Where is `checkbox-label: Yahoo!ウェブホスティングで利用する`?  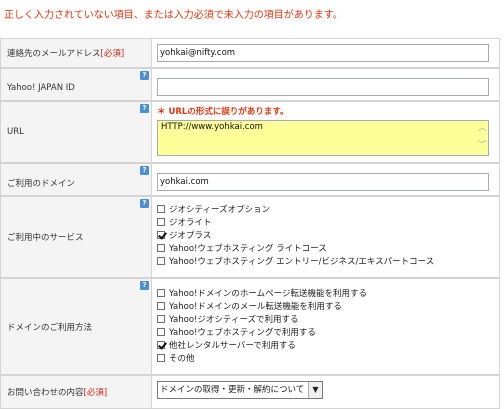
checkbox-label: Yahoo!ウェブホスティングで利用する is located at coordinates (242, 333).